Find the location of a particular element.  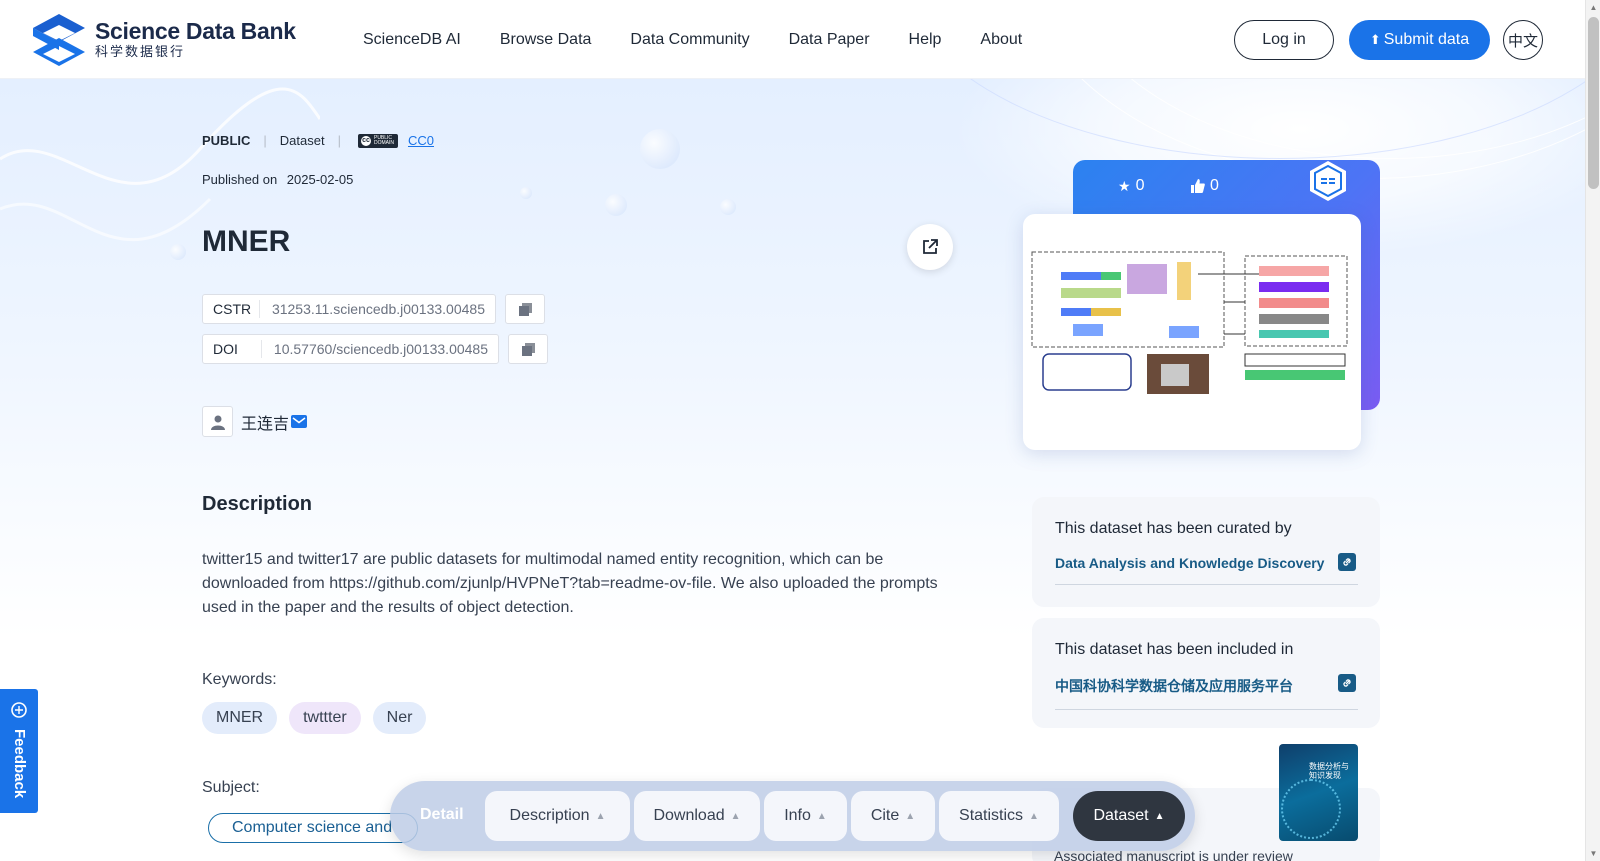

site-logo: Science Data Bank 科学数据银行 is located at coordinates (163, 40).